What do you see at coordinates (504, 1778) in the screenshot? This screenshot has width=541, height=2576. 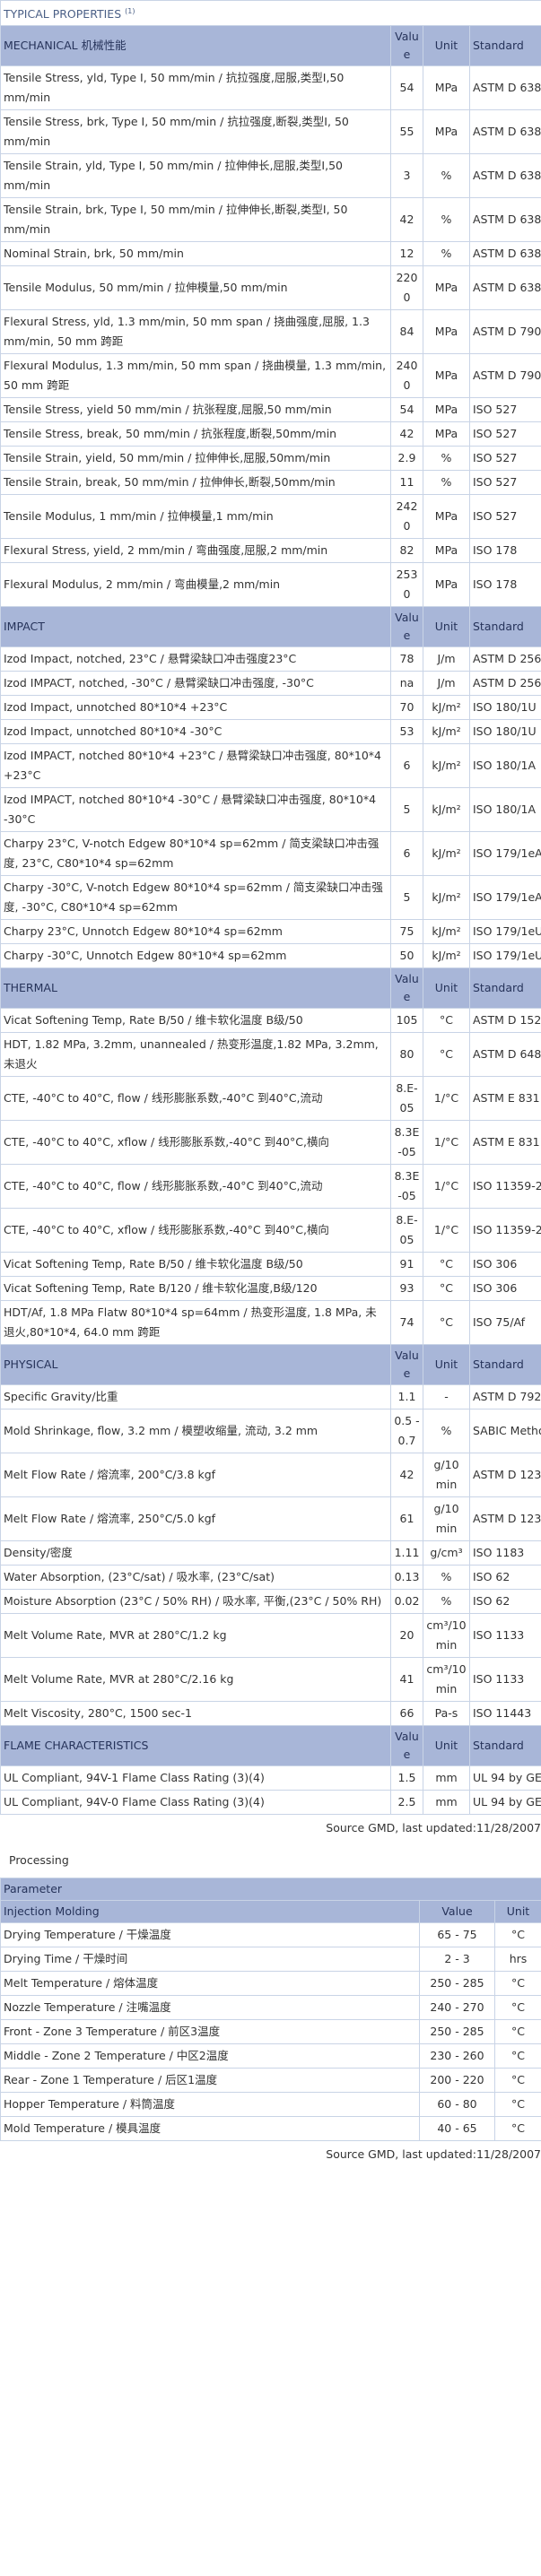 I see `property-standard: UL 94 by GE` at bounding box center [504, 1778].